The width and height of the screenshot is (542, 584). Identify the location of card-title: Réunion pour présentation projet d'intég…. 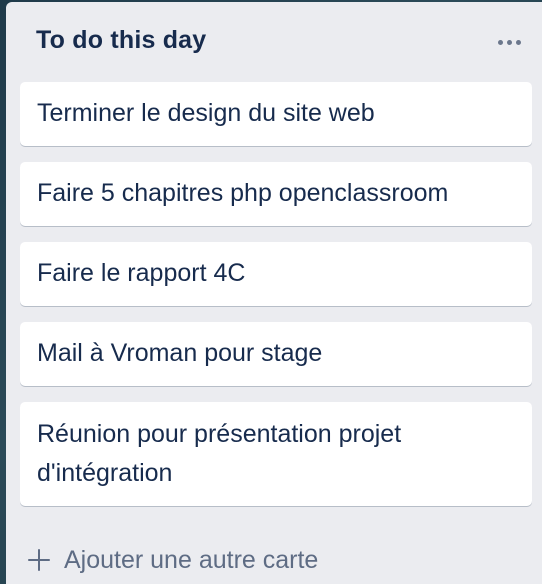
(219, 453).